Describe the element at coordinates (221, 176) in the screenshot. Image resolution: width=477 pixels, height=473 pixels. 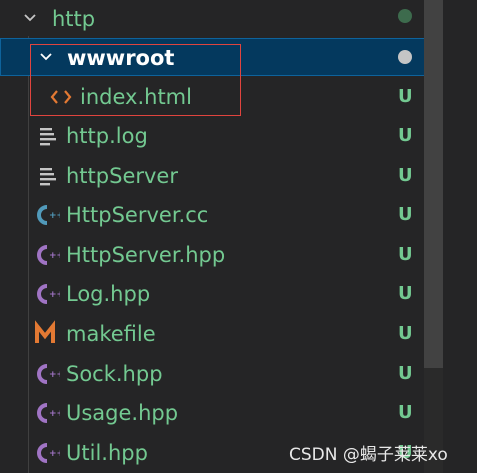
I see `file-row-httpserver: httpServer U` at that location.